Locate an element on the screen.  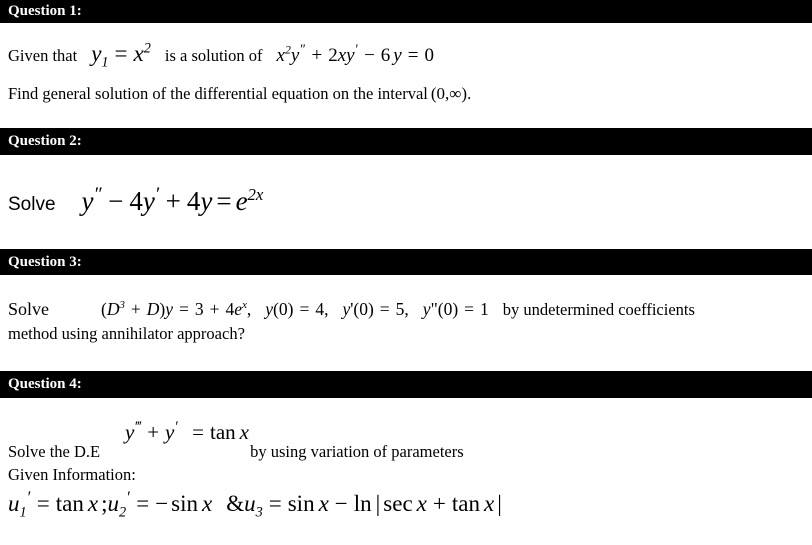
question-4-line-2: Given Information: is located at coordinates (72, 474).